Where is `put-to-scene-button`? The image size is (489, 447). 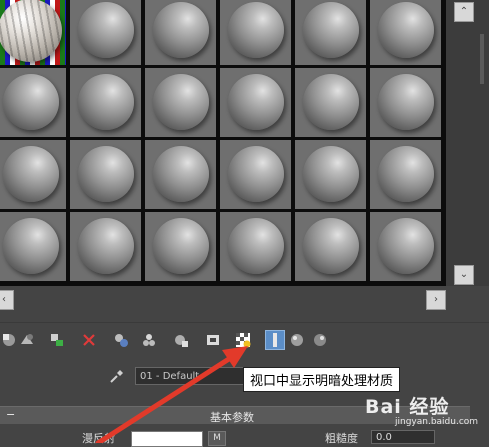 put-to-scene-button is located at coordinates (27, 340).